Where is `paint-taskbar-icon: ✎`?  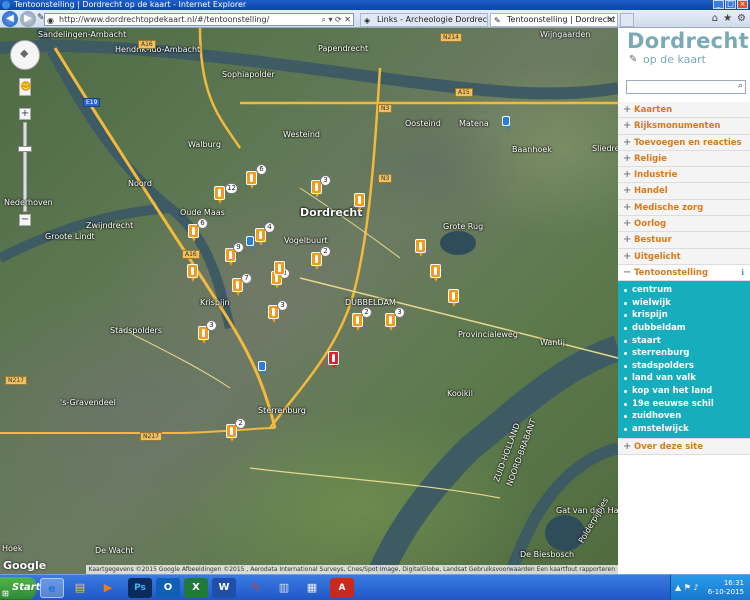
paint-taskbar-icon: ✎ is located at coordinates (256, 588).